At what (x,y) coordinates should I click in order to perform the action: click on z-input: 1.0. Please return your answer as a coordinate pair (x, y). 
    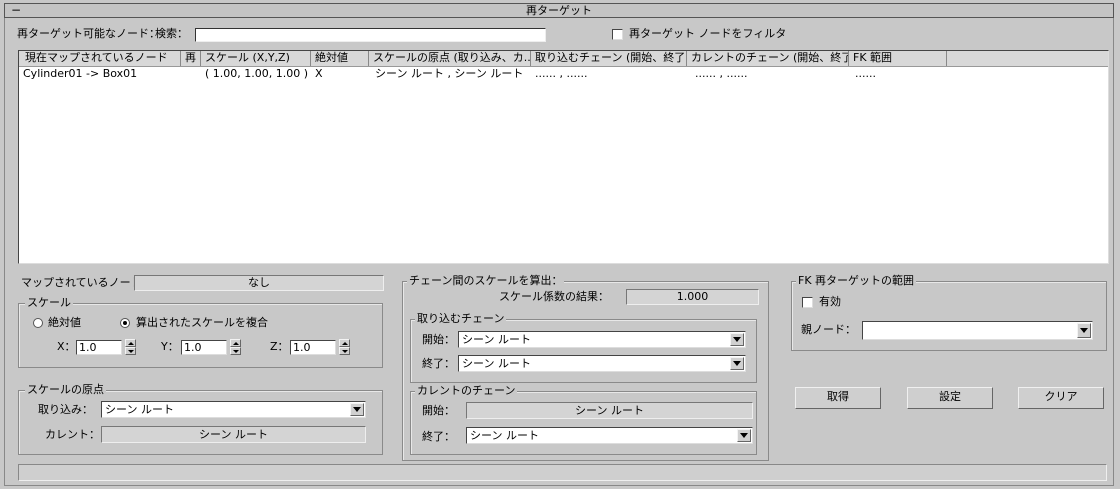
    Looking at the image, I should click on (313, 347).